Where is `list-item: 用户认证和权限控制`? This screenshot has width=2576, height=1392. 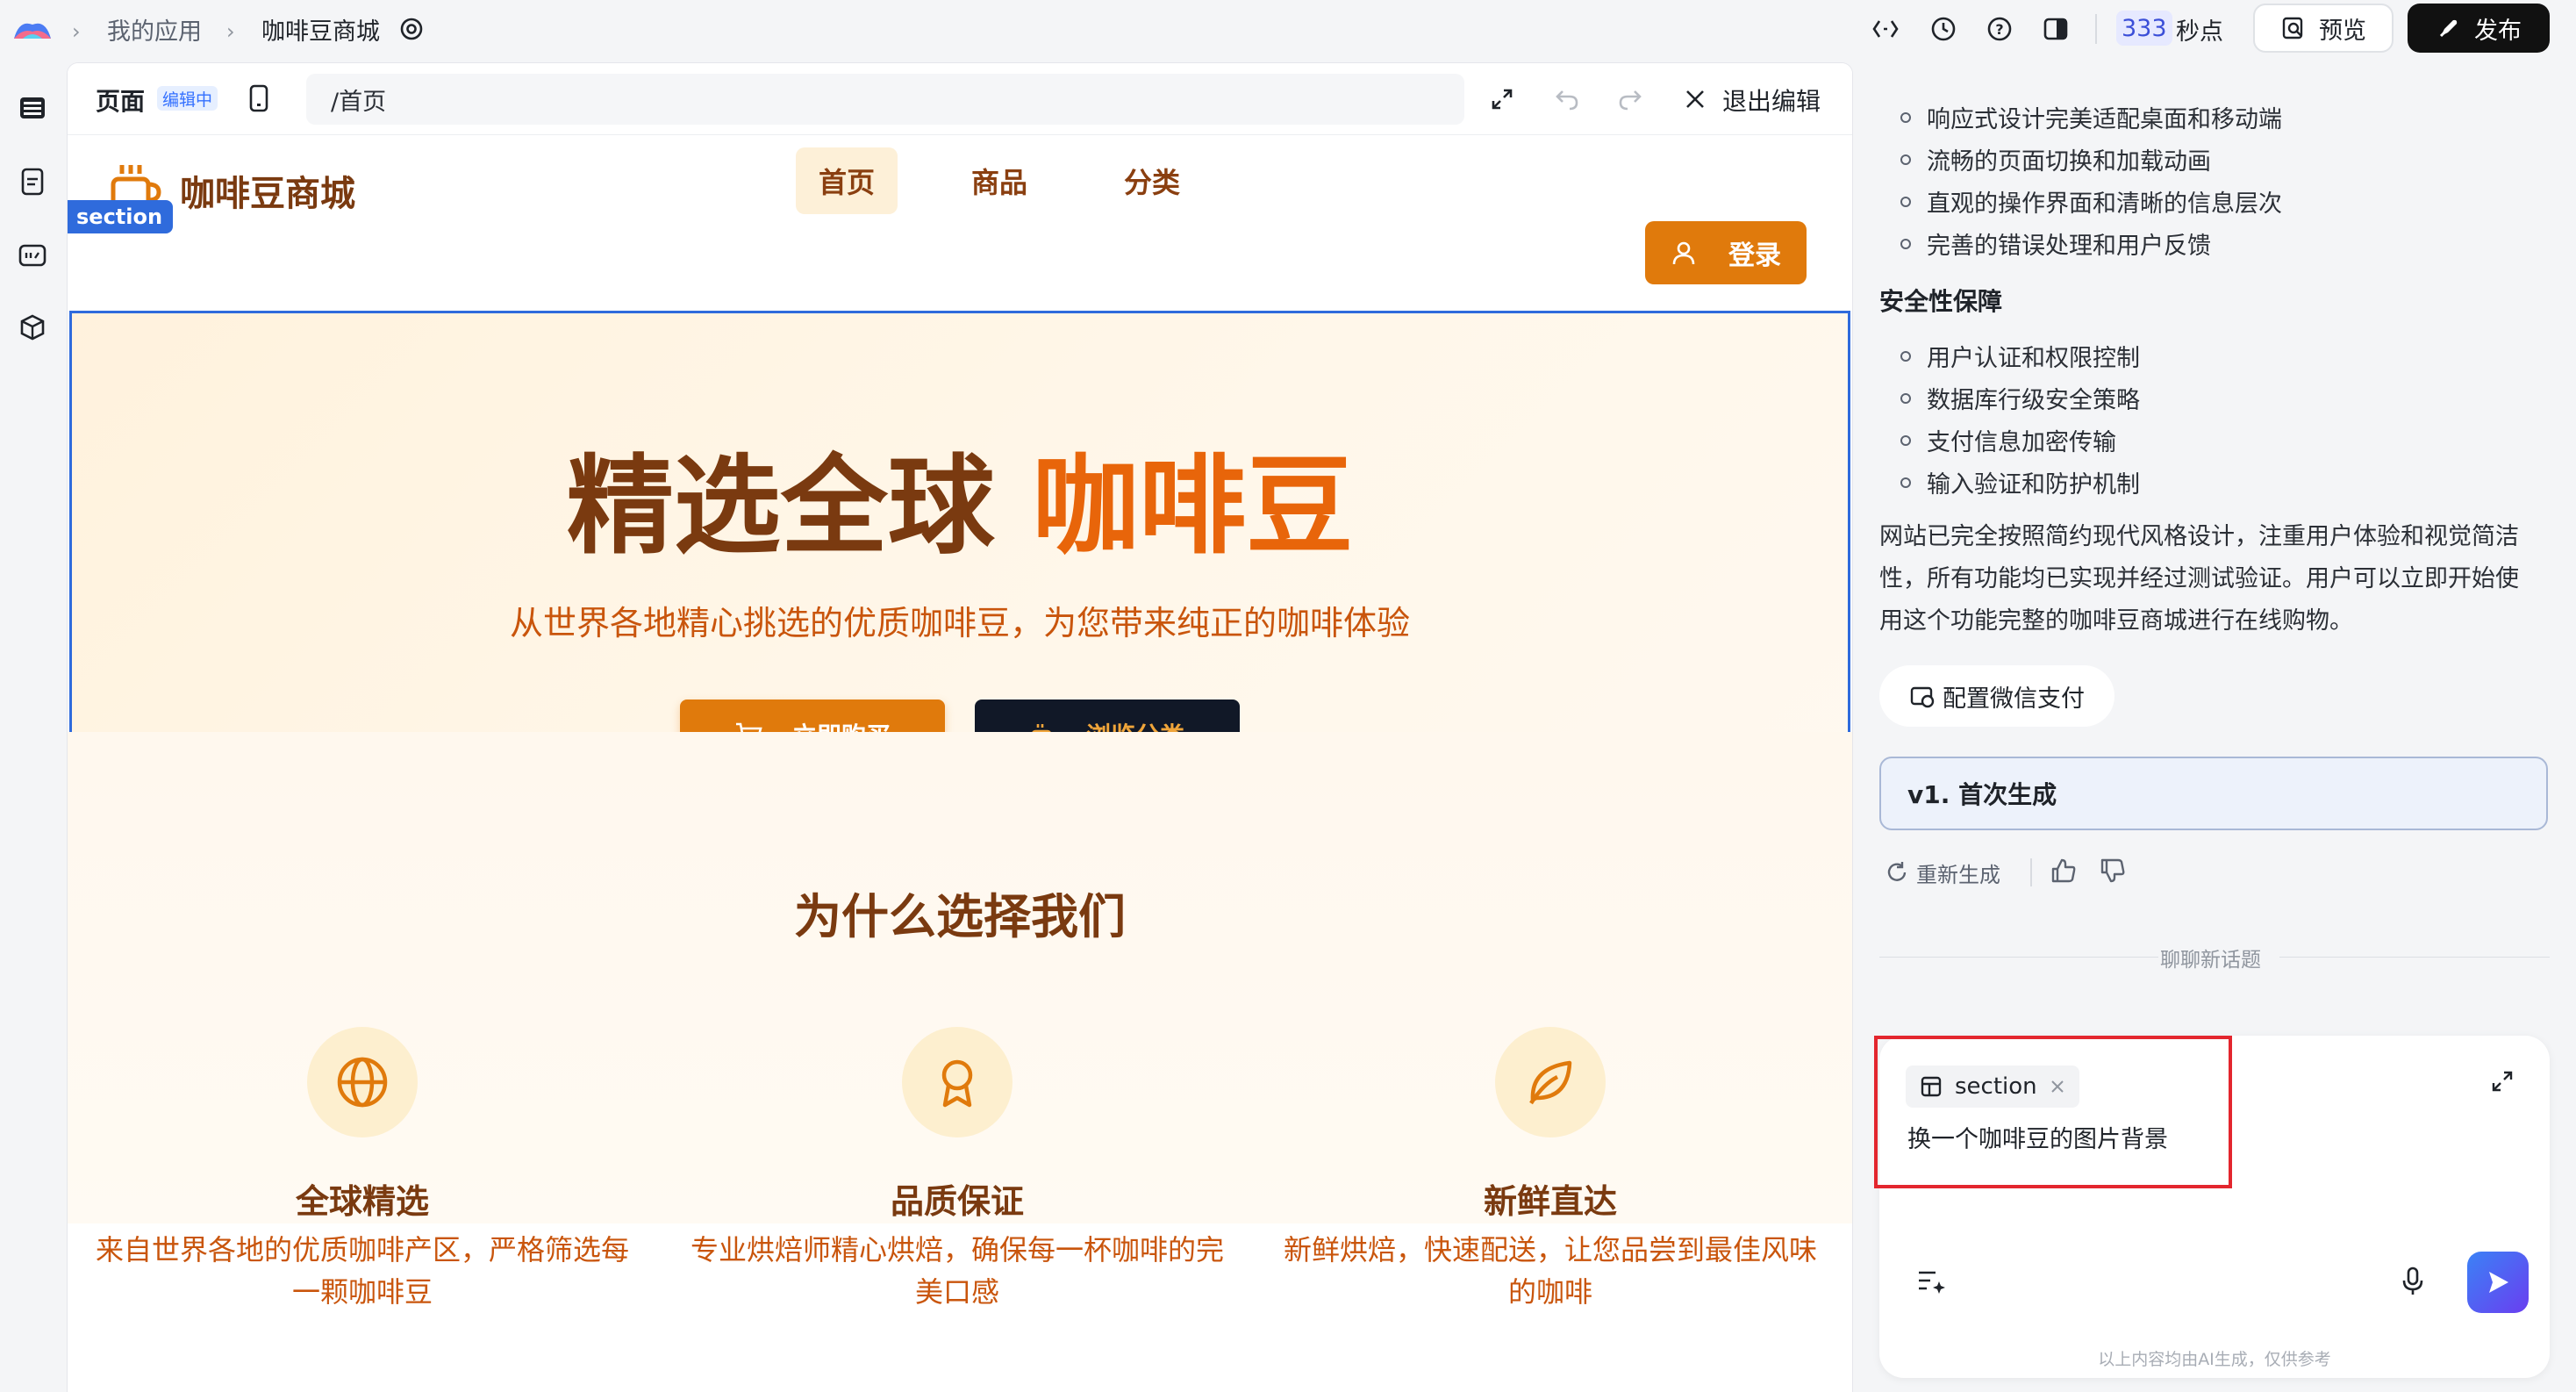 list-item: 用户认证和权限控制 is located at coordinates (2020, 356).